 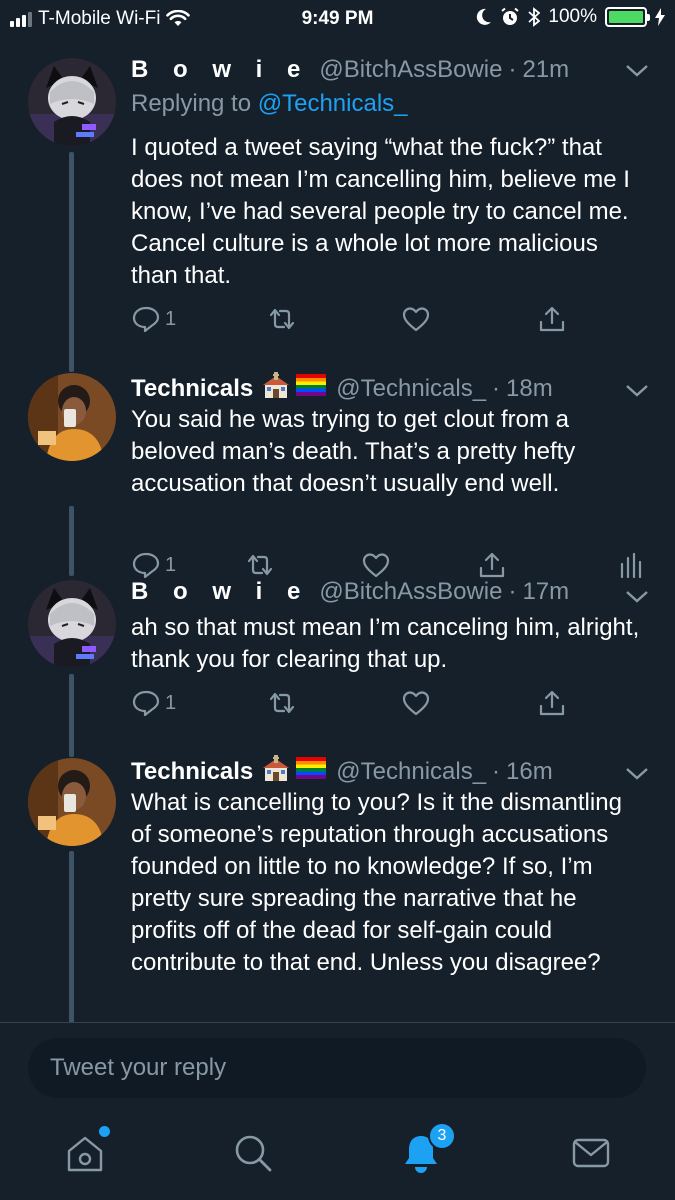 I want to click on tweet-time: 21m, so click(x=546, y=69).